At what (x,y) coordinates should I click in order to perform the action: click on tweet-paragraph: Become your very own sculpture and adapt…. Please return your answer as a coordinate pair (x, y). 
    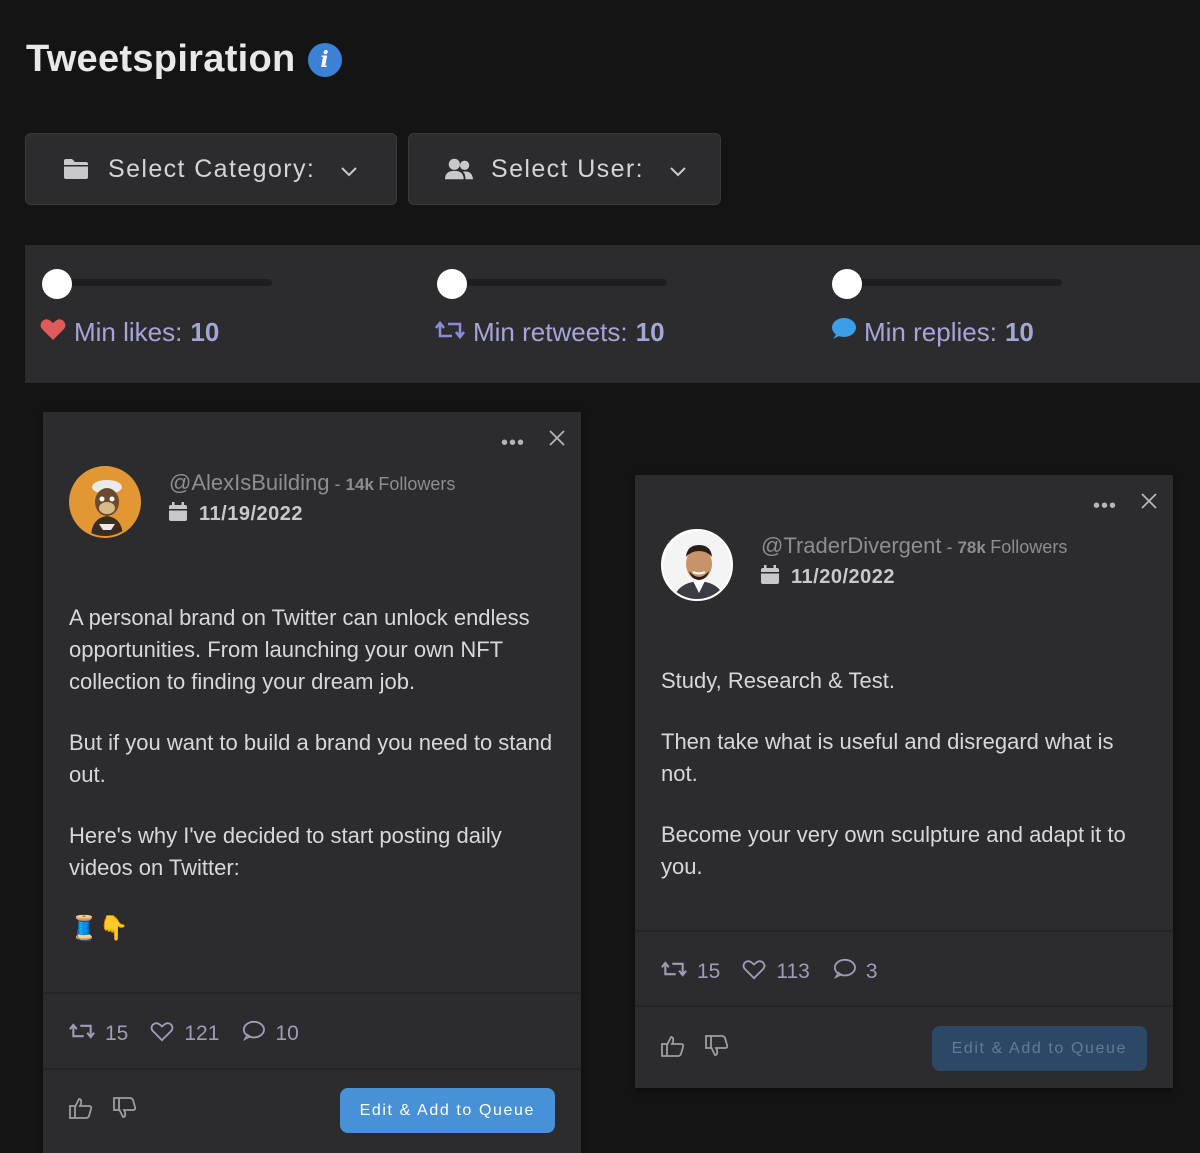
    Looking at the image, I should click on (893, 850).